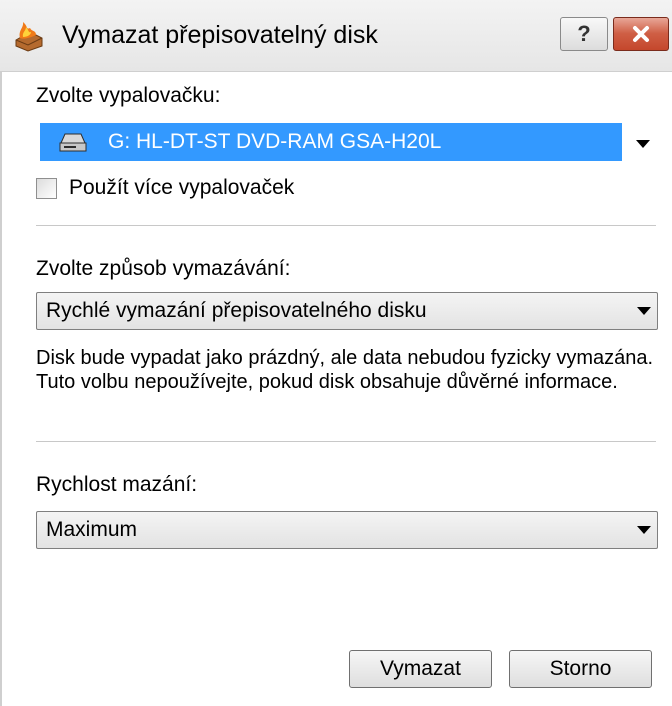 Image resolution: width=672 pixels, height=706 pixels. Describe the element at coordinates (220, 35) in the screenshot. I see `window-title: Vymazat přepisovatelný disk` at that location.